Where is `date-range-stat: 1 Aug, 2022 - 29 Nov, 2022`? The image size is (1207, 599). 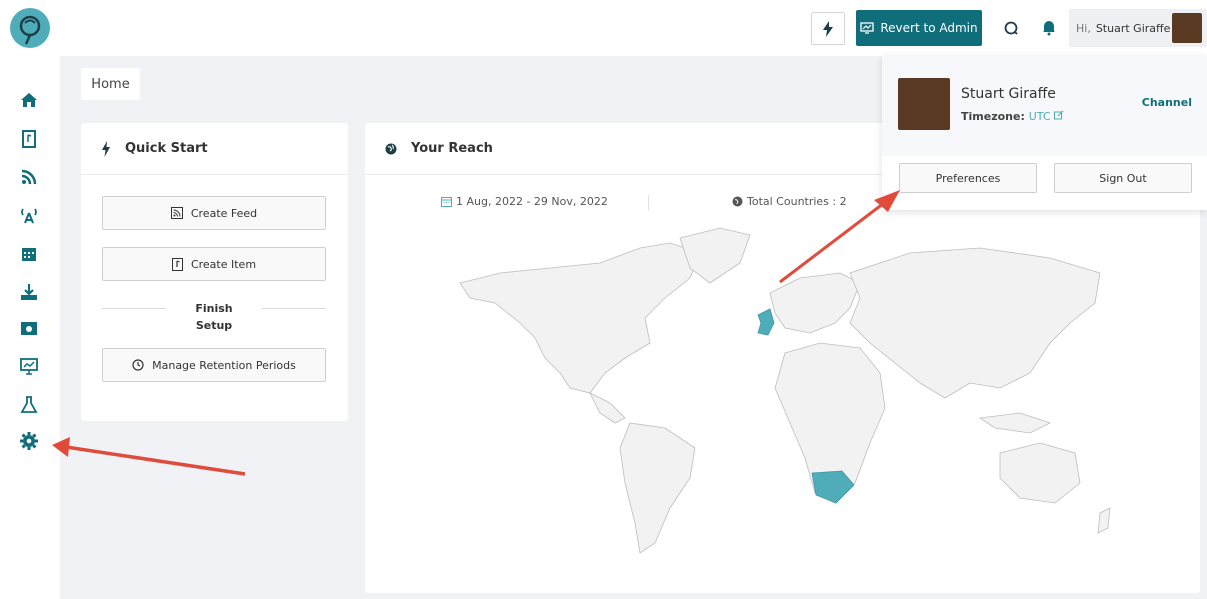
date-range-stat: 1 Aug, 2022 - 29 Nov, 2022 is located at coordinates (524, 201).